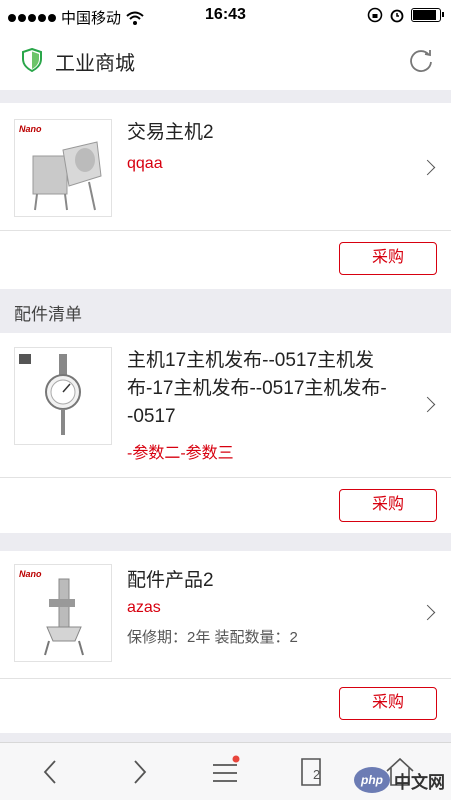 This screenshot has width=451, height=800. I want to click on product-name: 交易主机2, so click(170, 132).